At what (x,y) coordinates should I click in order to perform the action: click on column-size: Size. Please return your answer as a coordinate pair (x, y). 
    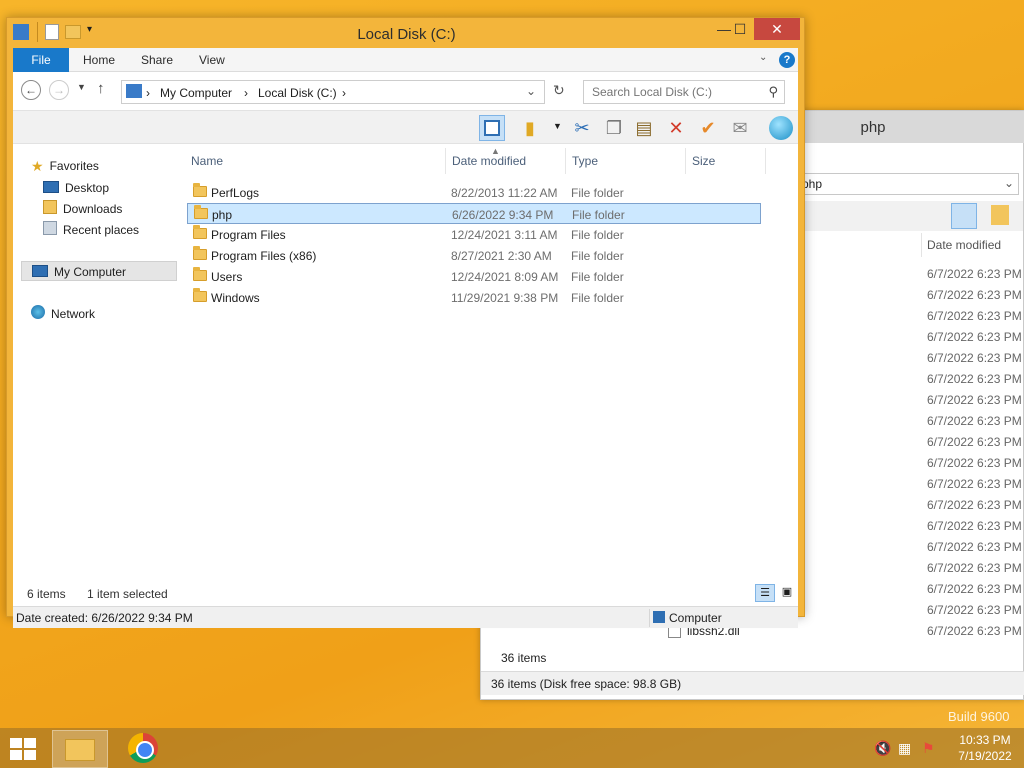
    Looking at the image, I should click on (703, 161).